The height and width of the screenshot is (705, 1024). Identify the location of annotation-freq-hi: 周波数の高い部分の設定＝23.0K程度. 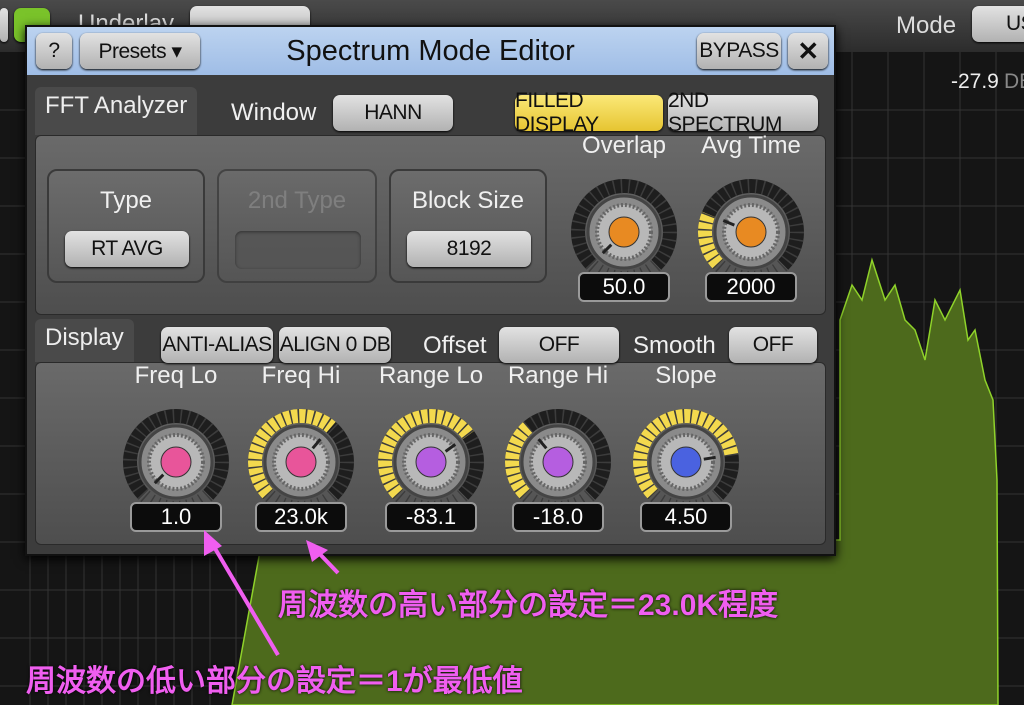
(528, 605).